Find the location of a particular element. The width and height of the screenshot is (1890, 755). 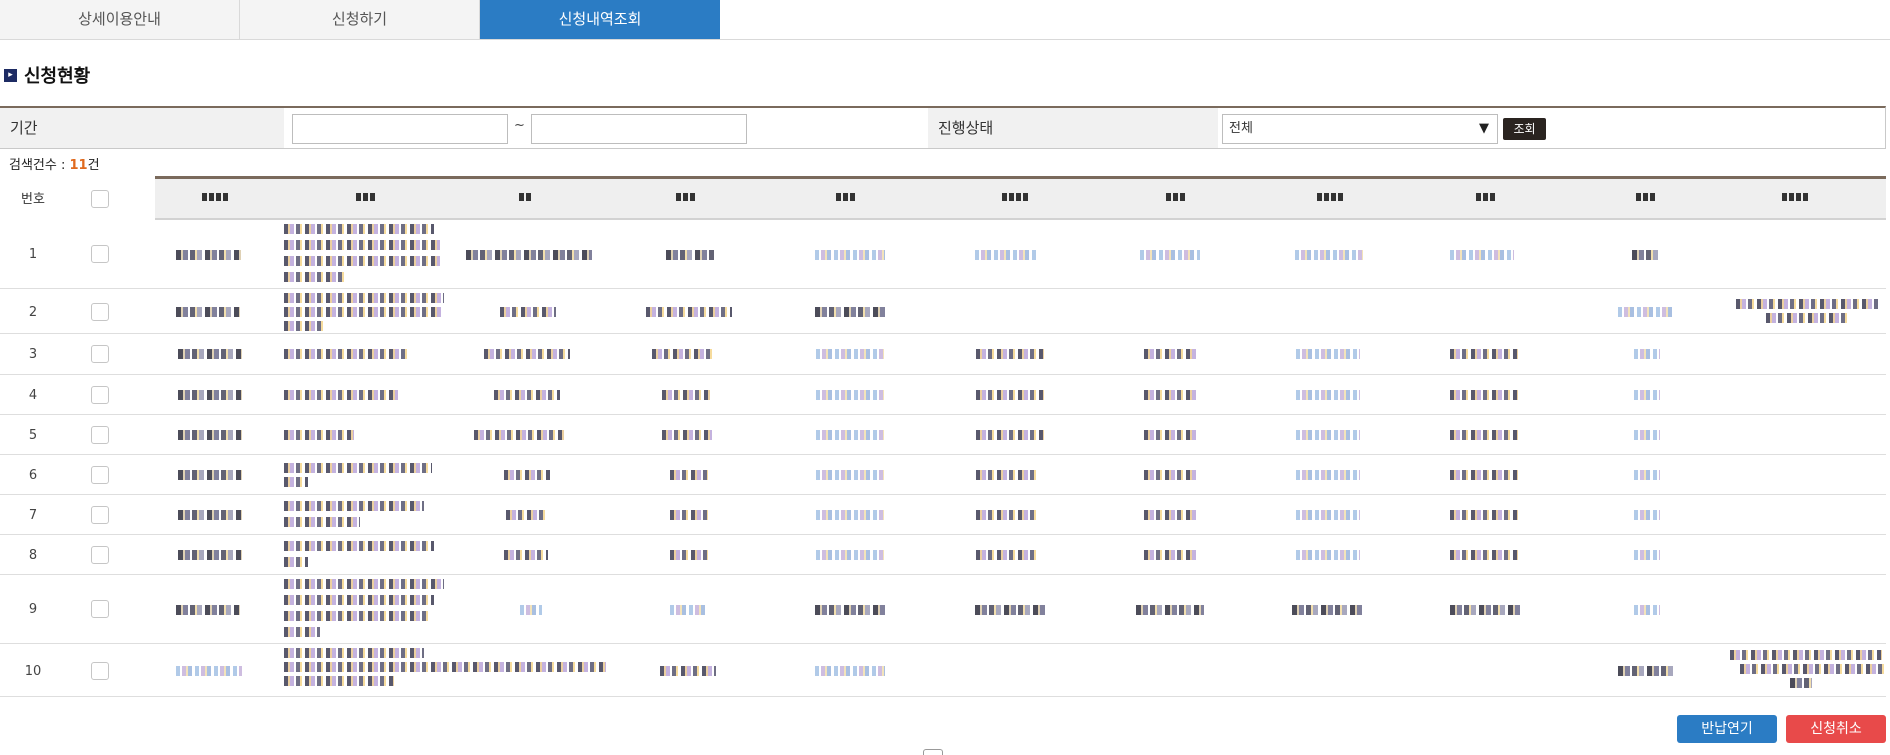

row-number: 3 is located at coordinates (33, 354).